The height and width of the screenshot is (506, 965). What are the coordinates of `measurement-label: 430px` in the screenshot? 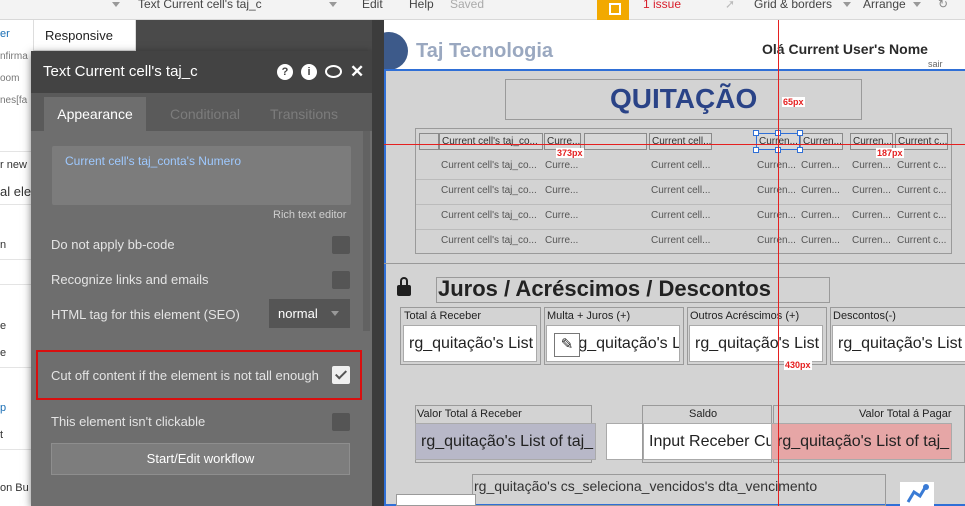 It's located at (798, 365).